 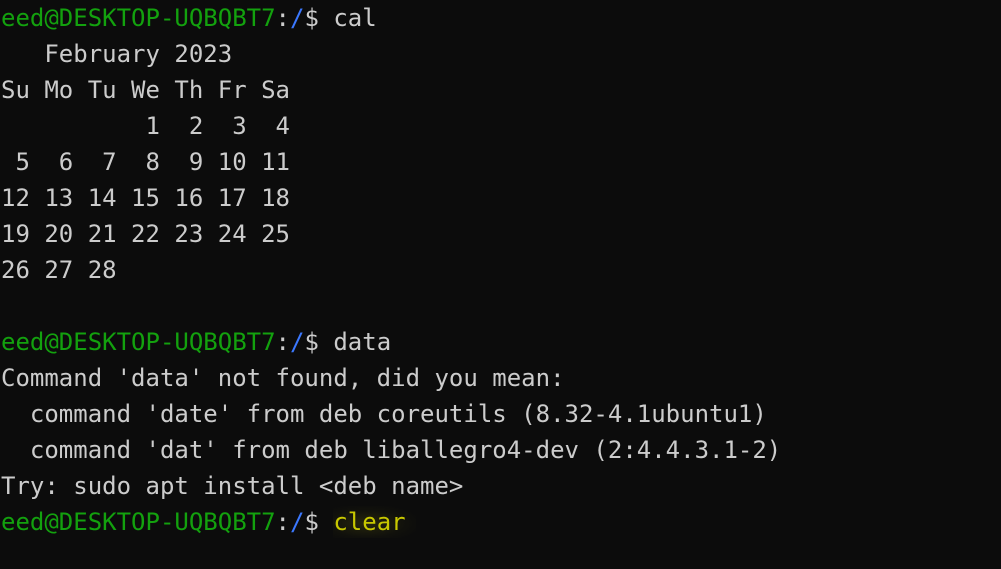 I want to click on command-input: clear, so click(x=374, y=522).